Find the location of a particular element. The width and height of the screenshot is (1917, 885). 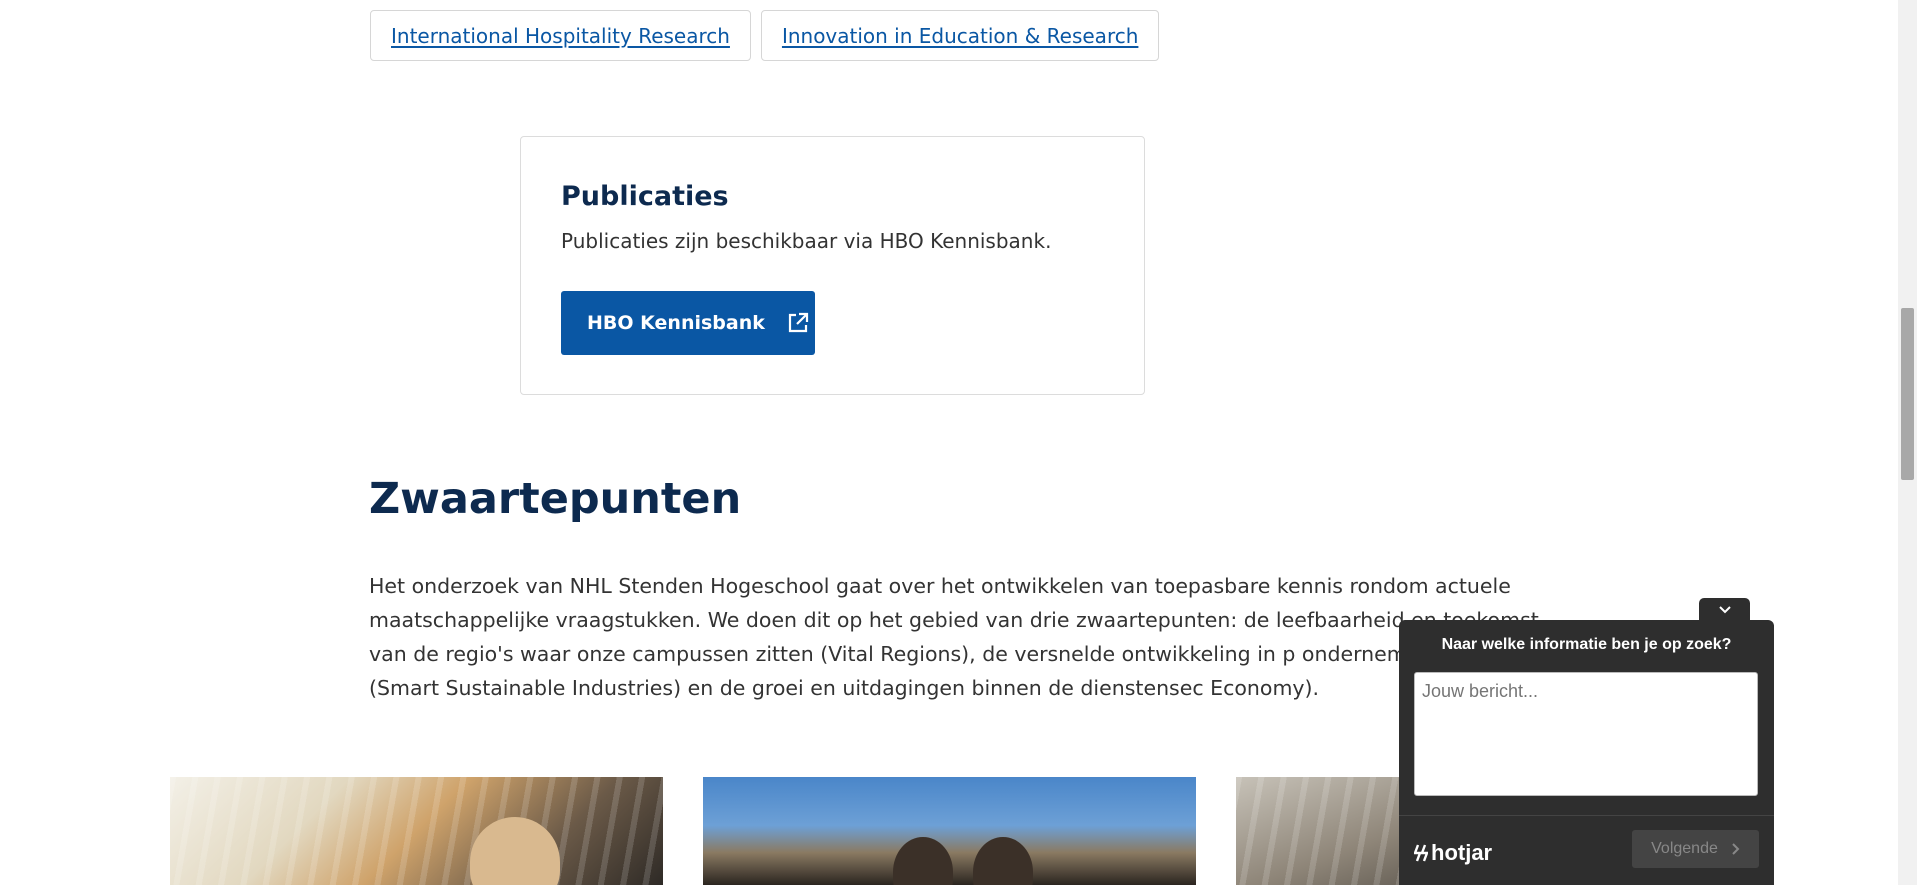

tag-label: International Hospitality Research is located at coordinates (560, 35).